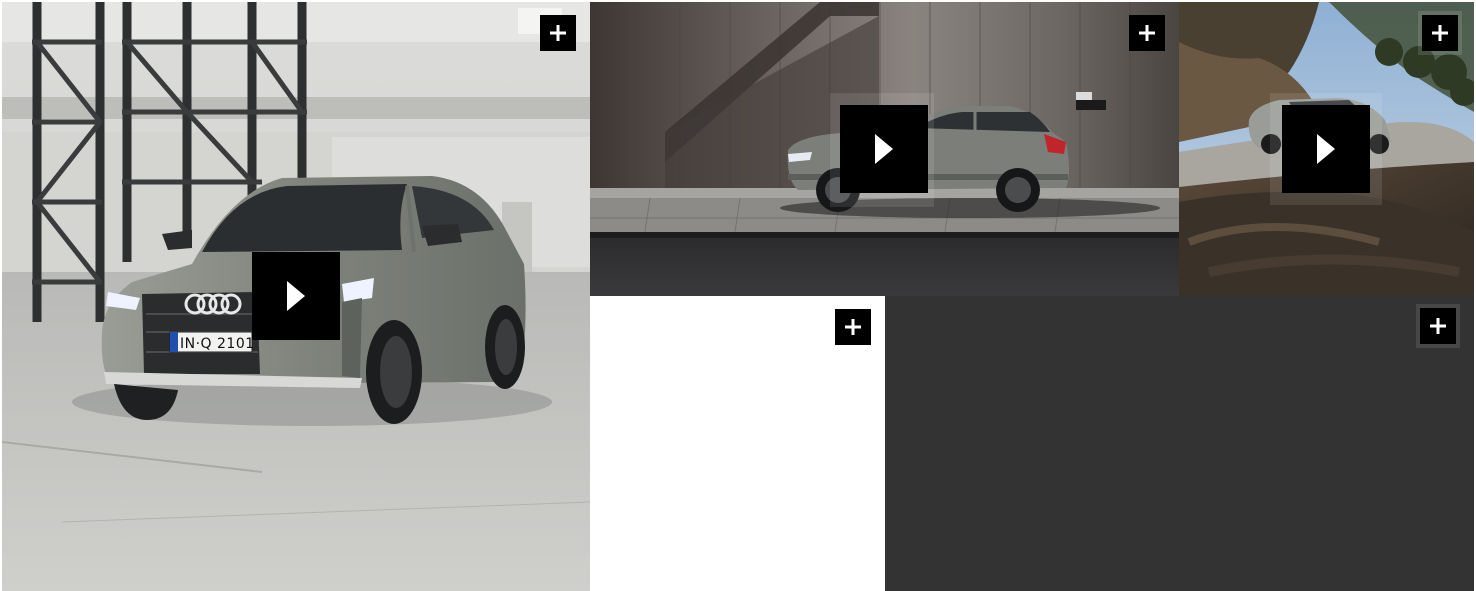 The height and width of the screenshot is (591, 1476). I want to click on license-plate-text: IN·Q 2101, so click(217, 344).